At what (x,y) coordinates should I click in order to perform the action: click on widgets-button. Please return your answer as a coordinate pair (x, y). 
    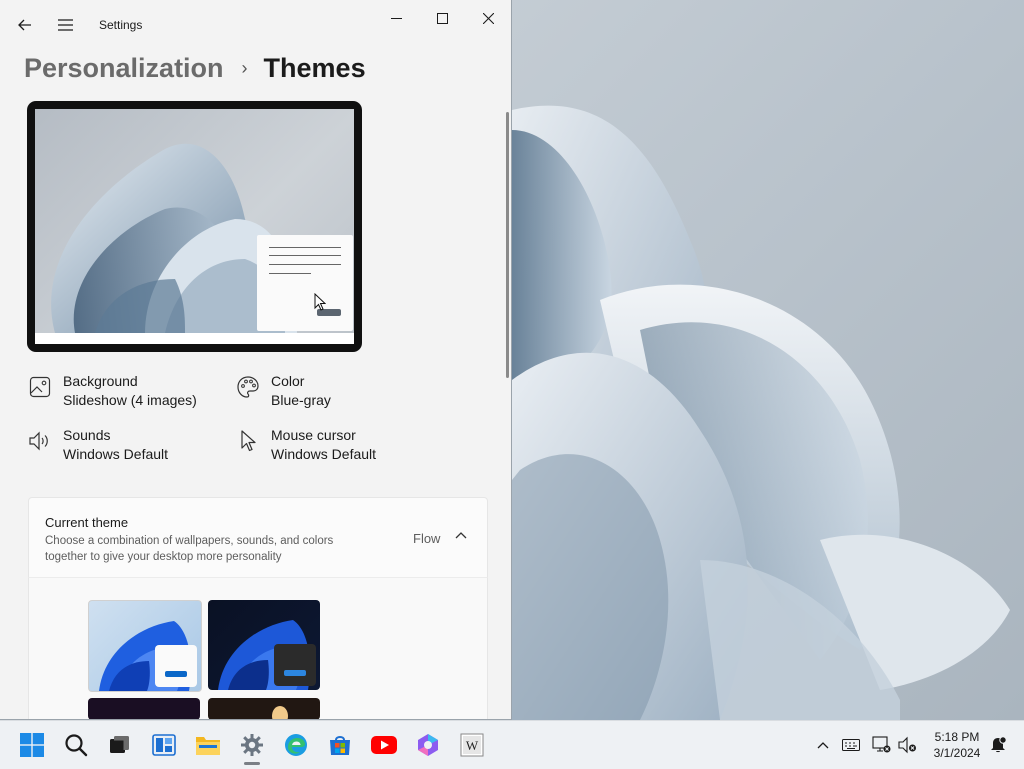
    Looking at the image, I should click on (164, 745).